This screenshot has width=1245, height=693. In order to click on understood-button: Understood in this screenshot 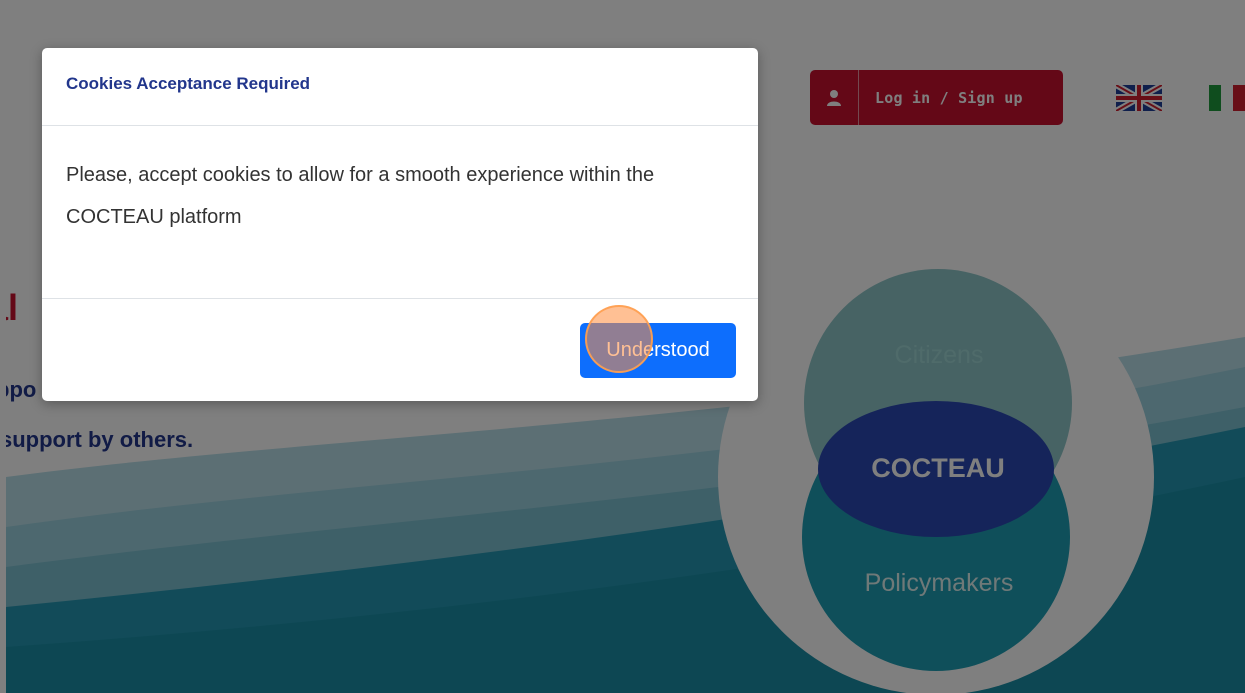, I will do `click(658, 350)`.